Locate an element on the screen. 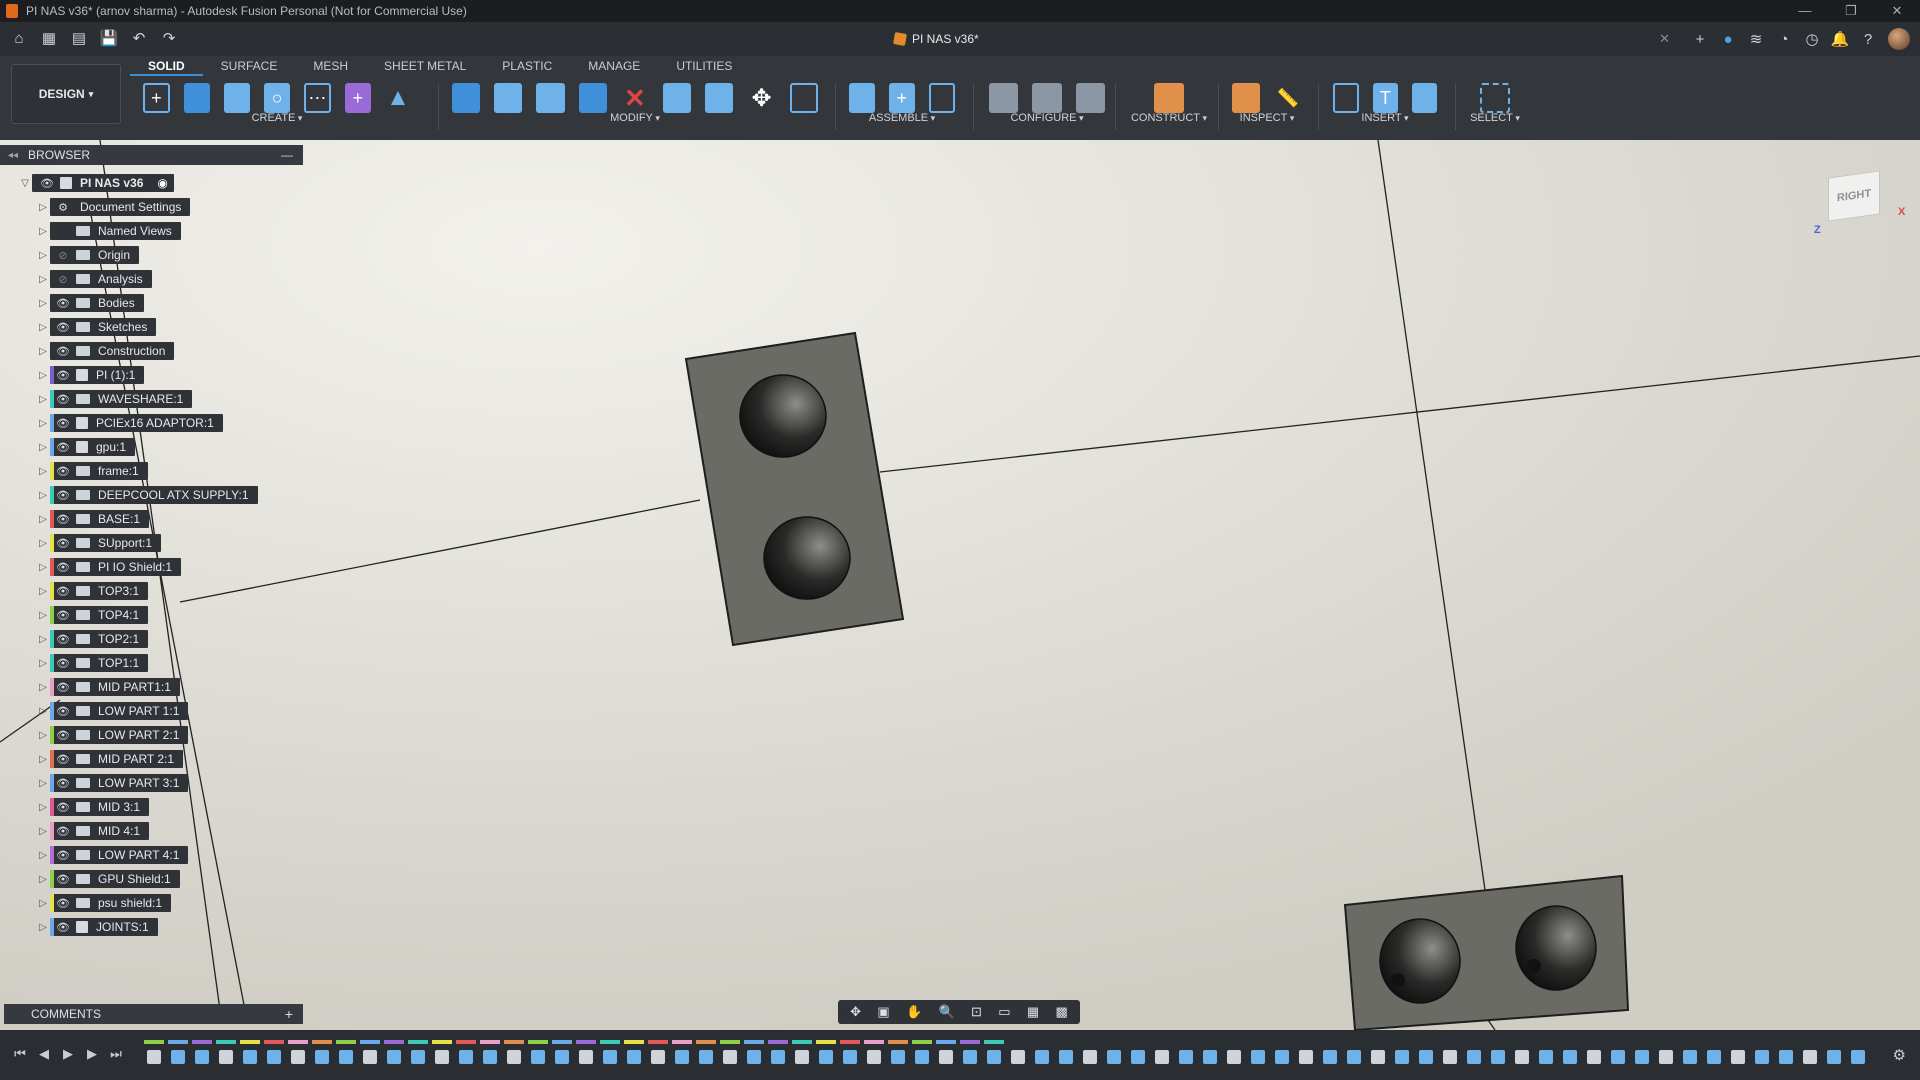  tab-utilities: UTILITIES is located at coordinates (704, 66).